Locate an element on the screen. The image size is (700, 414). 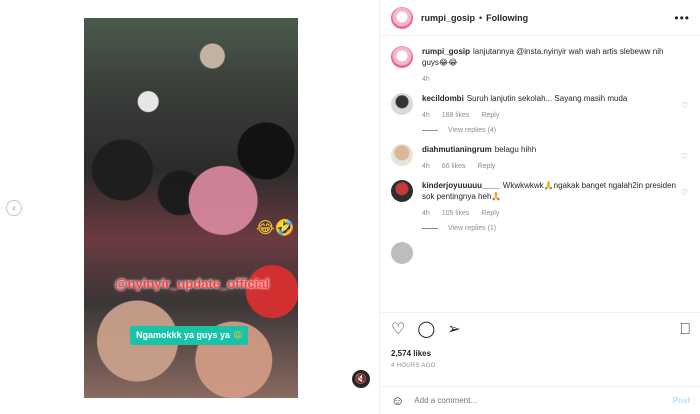
video-caption-sticker: Ngamokkk ya guys ya 😩 is located at coordinates (189, 335).